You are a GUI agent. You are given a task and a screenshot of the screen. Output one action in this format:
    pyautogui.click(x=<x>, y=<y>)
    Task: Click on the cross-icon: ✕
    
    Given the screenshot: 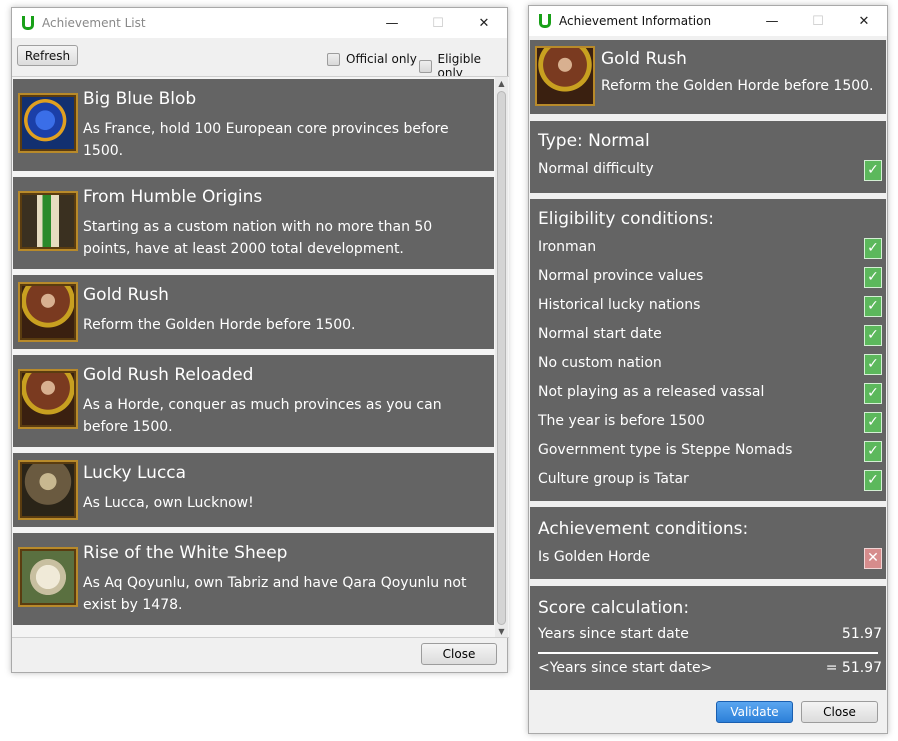 What is the action you would take?
    pyautogui.click(x=873, y=558)
    